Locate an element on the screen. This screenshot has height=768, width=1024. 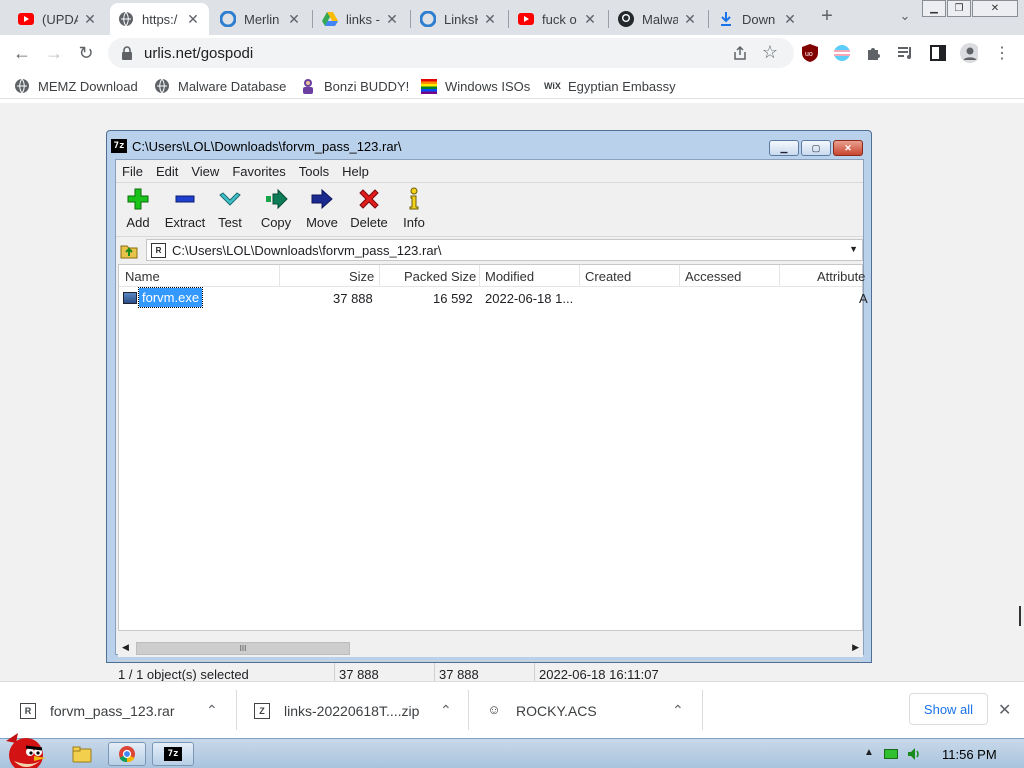
trans-flag-icon is located at coordinates (842, 53).